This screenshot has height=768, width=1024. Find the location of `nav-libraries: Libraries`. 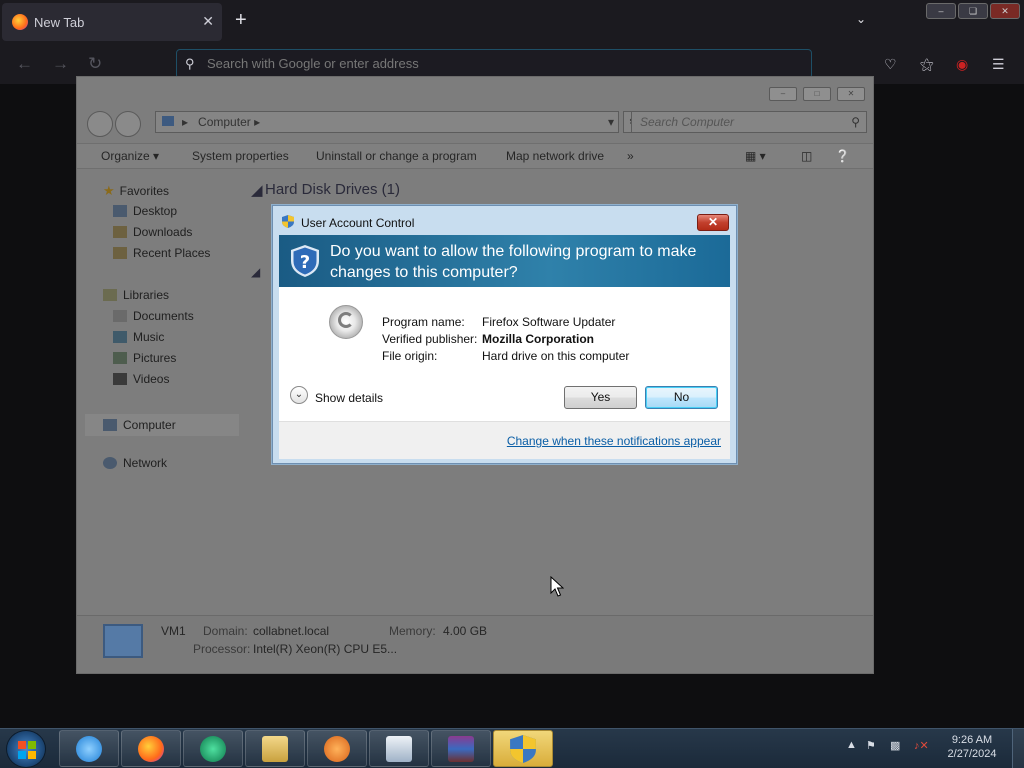

nav-libraries: Libraries is located at coordinates (136, 295).